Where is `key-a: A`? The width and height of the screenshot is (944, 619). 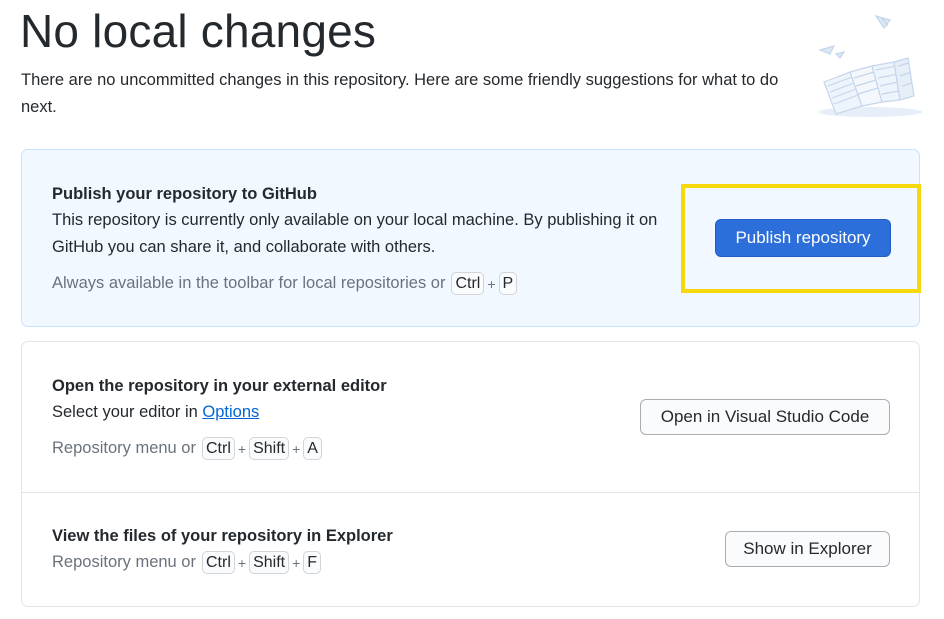
key-a: A is located at coordinates (312, 448).